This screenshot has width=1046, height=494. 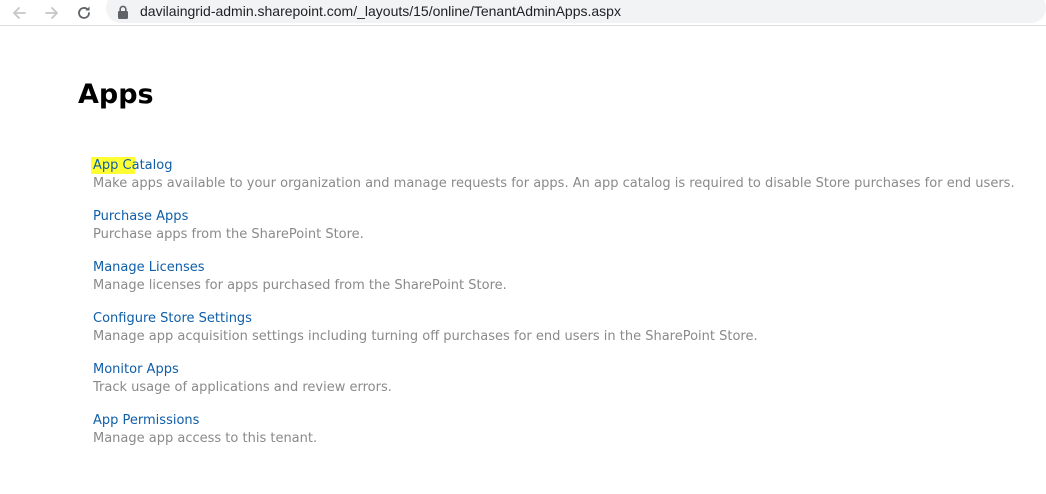 What do you see at coordinates (172, 318) in the screenshot?
I see `configure-store-settings-link: Configure Store Settings` at bounding box center [172, 318].